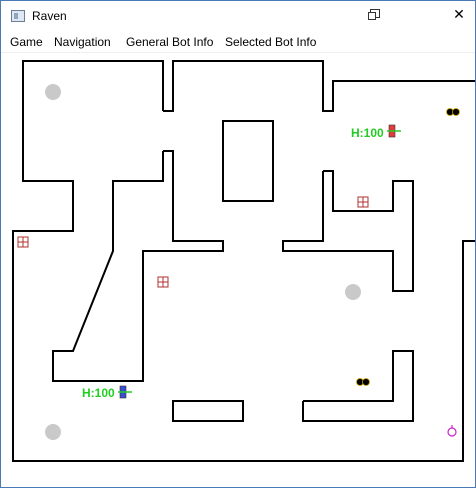 Image resolution: width=476 pixels, height=488 pixels. I want to click on menu-general-bot-info: General Bot Info, so click(169, 42).